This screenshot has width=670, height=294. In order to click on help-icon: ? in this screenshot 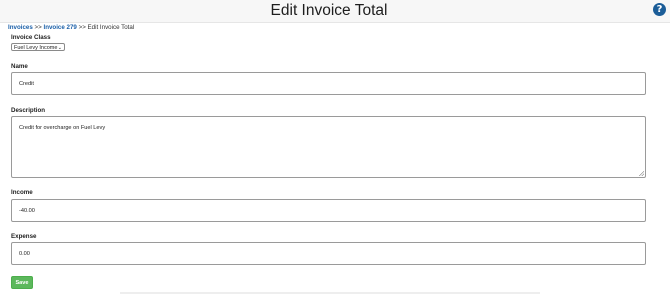, I will do `click(659, 9)`.